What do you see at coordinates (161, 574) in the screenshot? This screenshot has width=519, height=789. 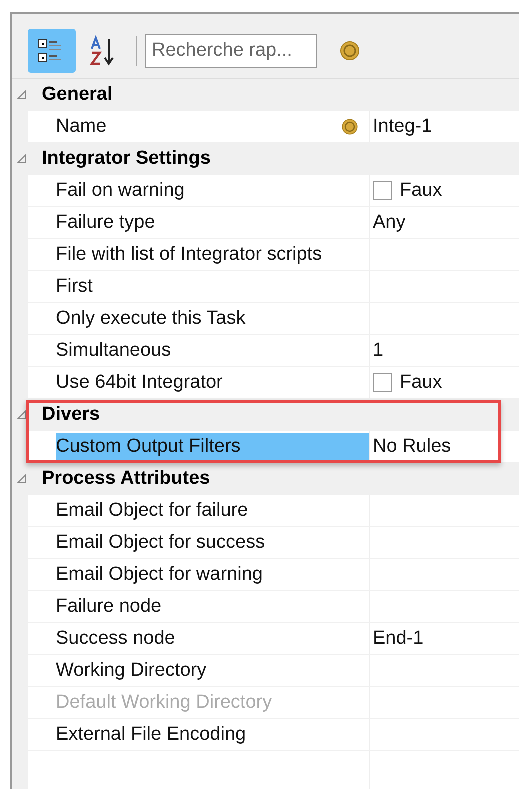 I see `property-name: Email Object for warning` at bounding box center [161, 574].